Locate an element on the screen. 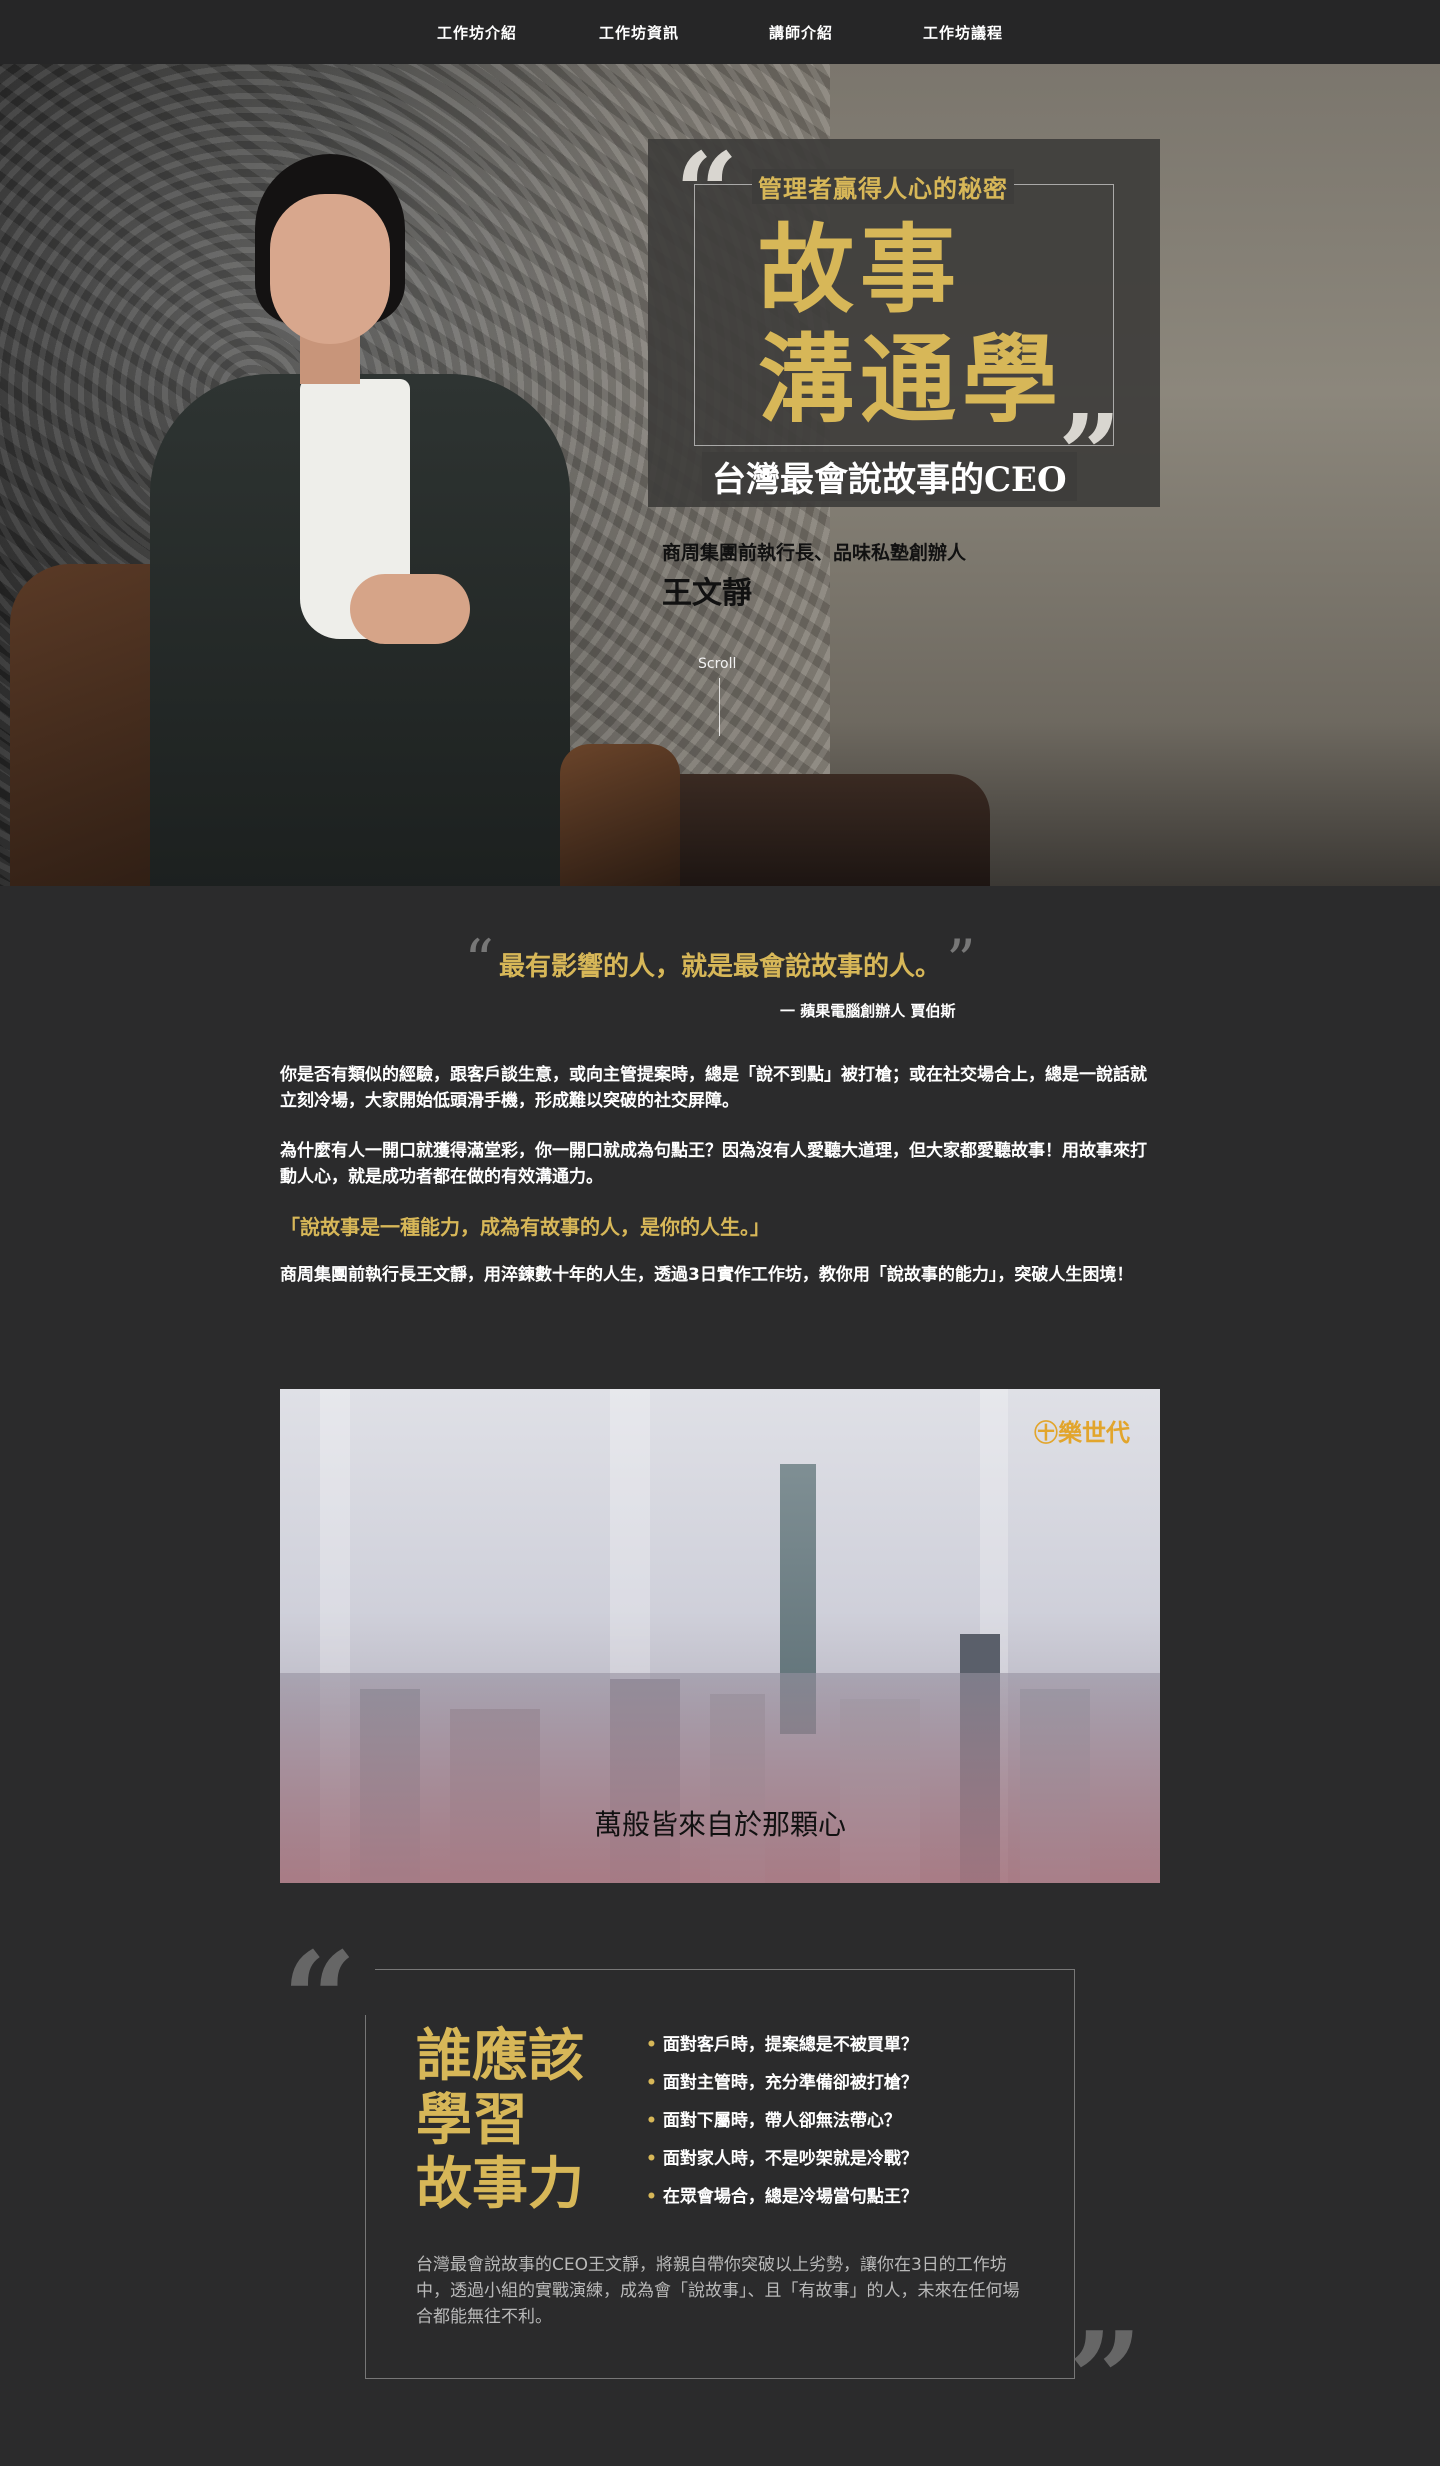 This screenshot has width=1440, height=2466. speaker-name: 王文靜 is located at coordinates (707, 593).